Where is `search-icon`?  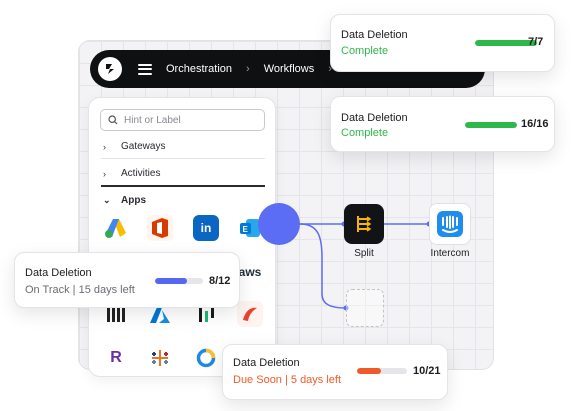 search-icon is located at coordinates (113, 120).